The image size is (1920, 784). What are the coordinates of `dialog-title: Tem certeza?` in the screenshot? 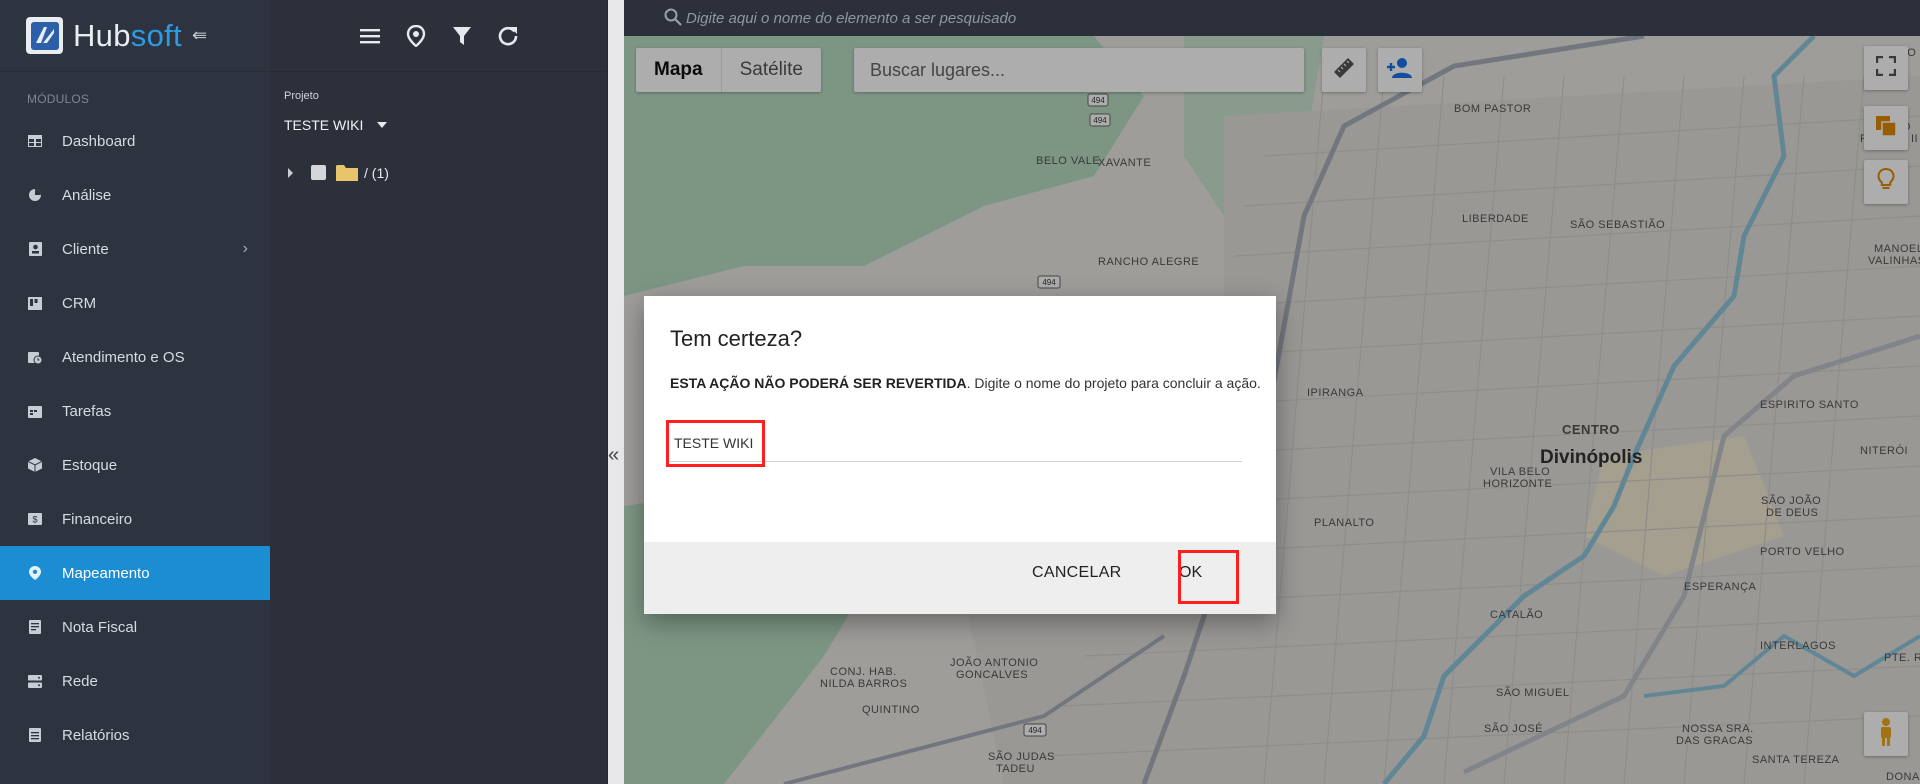 It's located at (736, 338).